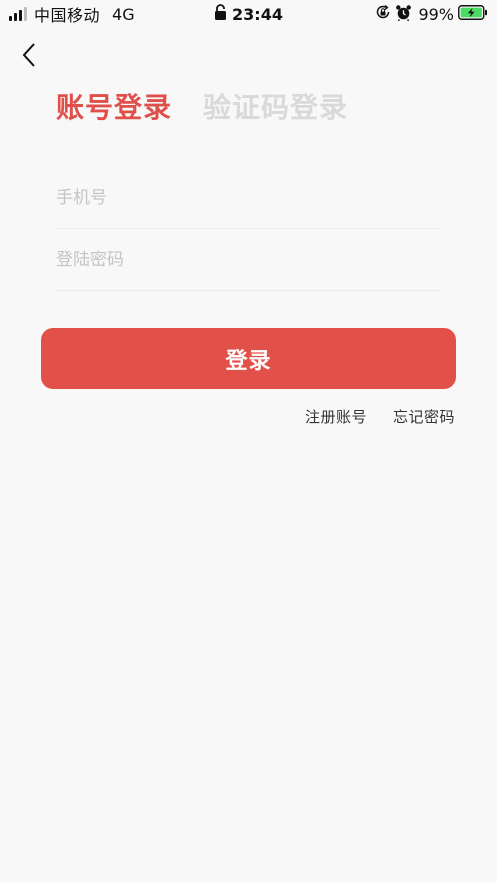  Describe the element at coordinates (473, 14) in the screenshot. I see `battery-charging-icon` at that location.